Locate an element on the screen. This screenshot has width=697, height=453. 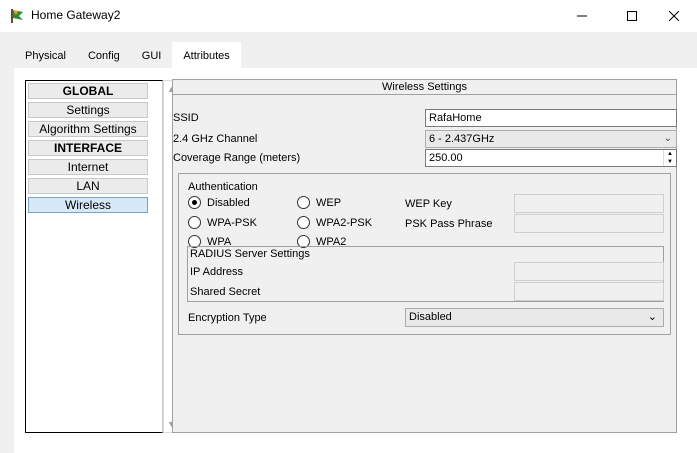
tab-config: Config is located at coordinates (104, 55).